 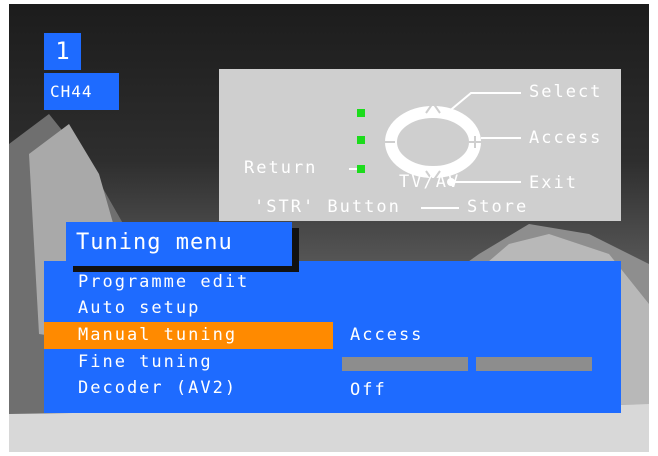 I want to click on programme-number: 1, so click(x=62, y=51).